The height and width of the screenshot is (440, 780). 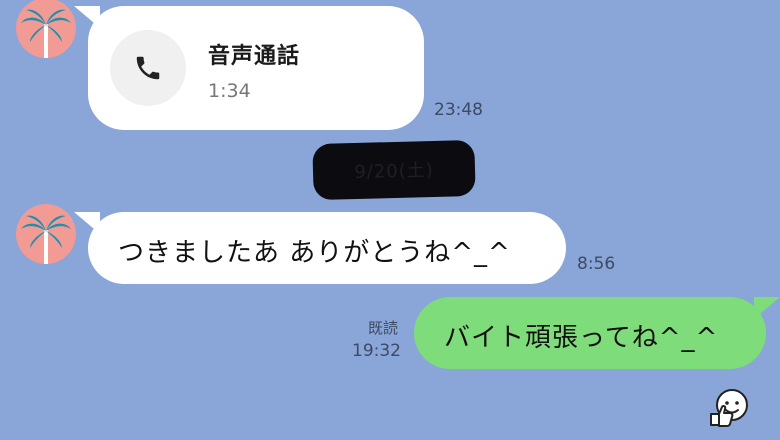 What do you see at coordinates (229, 91) in the screenshot?
I see `call-duration: 1:34` at bounding box center [229, 91].